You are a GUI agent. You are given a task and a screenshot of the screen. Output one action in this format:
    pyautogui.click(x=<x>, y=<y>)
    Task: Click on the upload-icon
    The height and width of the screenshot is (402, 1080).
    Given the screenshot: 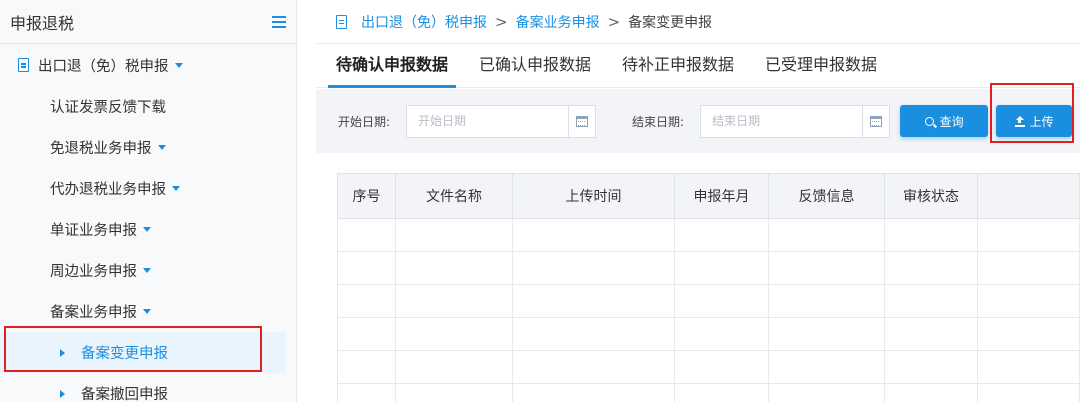 What is the action you would take?
    pyautogui.click(x=1019, y=121)
    